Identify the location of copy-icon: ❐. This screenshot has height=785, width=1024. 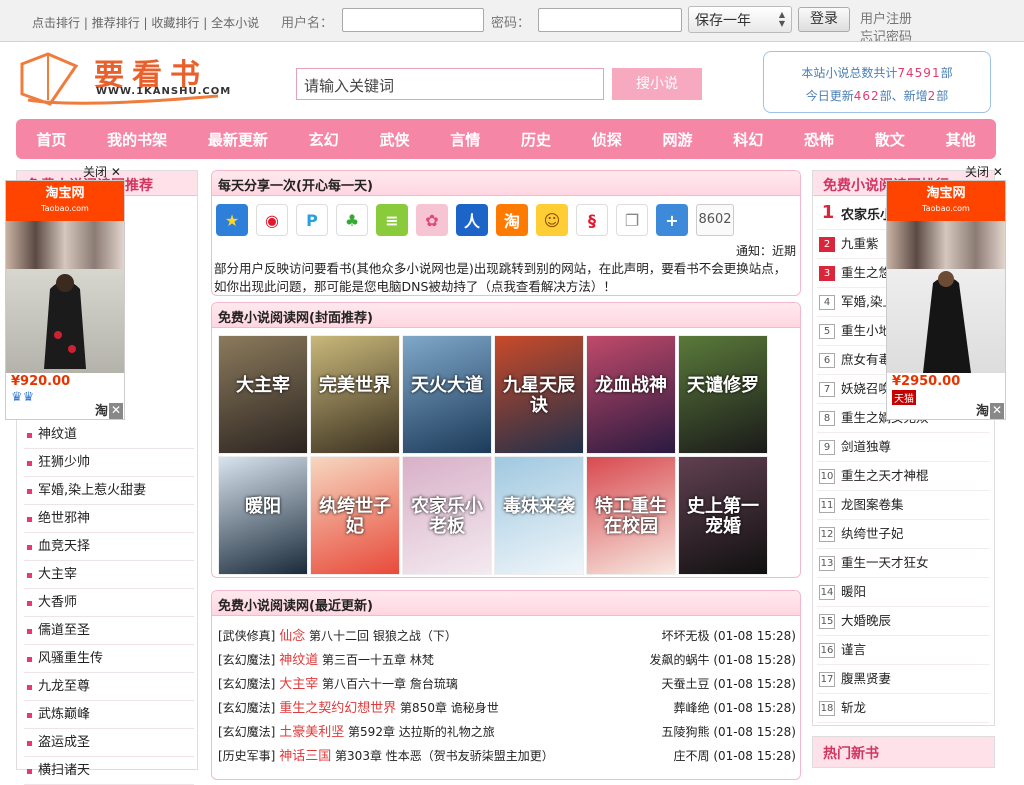
(632, 220).